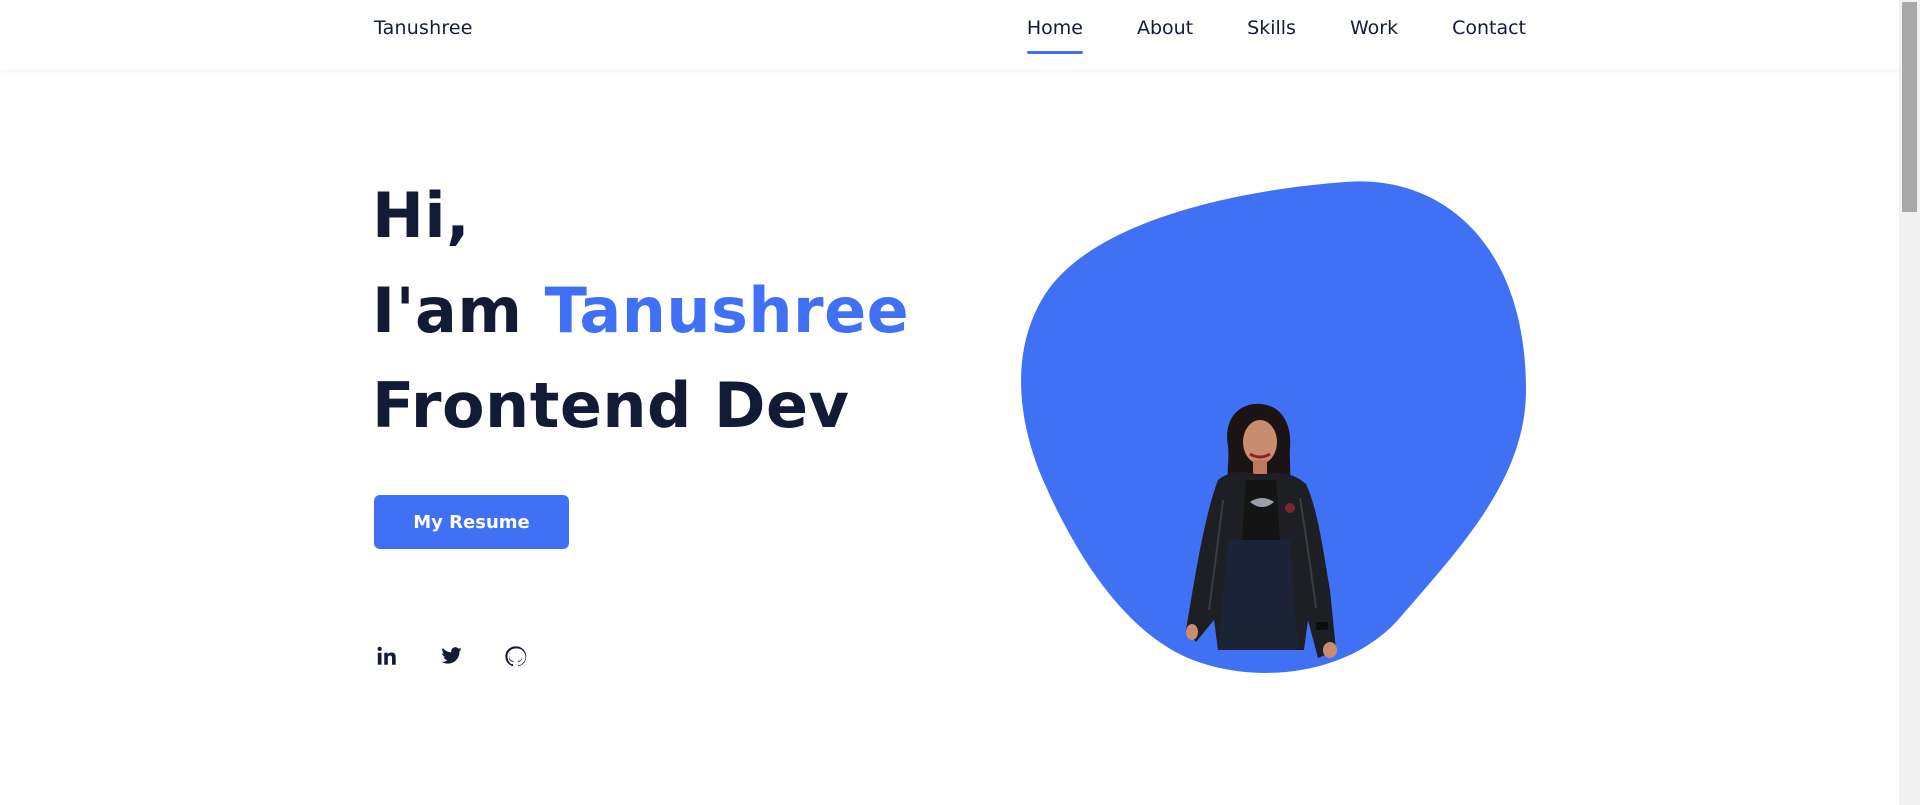 The width and height of the screenshot is (1920, 805). I want to click on nav-skills: Skills, so click(1271, 35).